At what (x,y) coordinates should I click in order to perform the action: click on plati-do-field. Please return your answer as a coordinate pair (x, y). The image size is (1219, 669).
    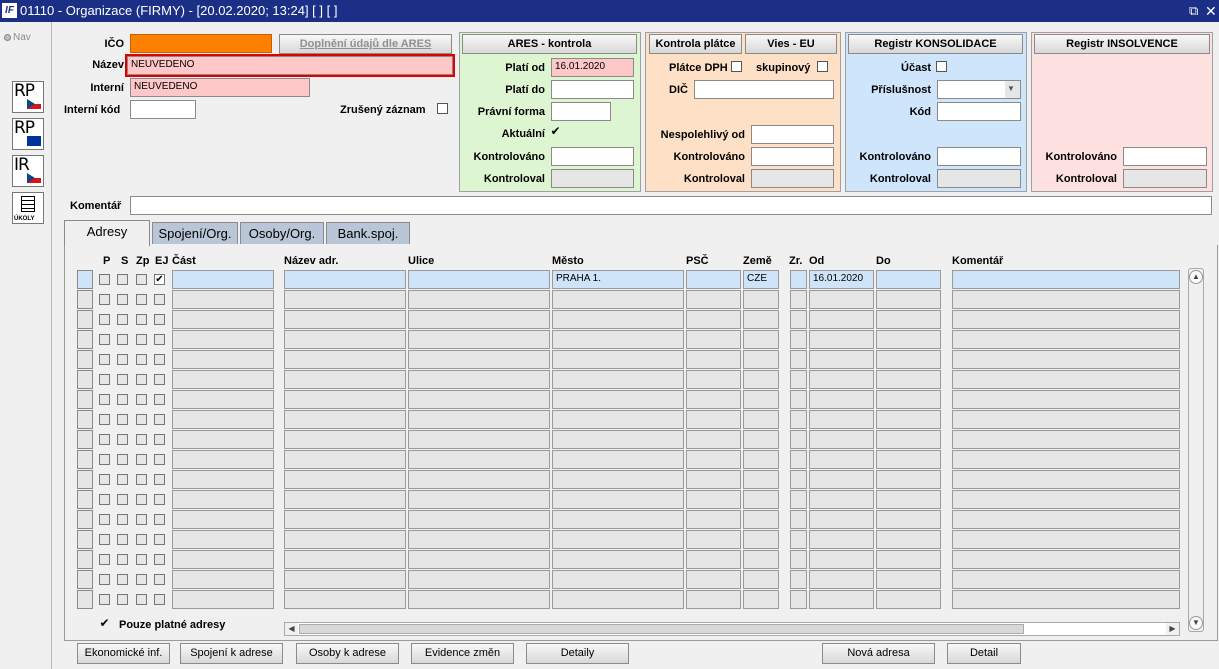
    Looking at the image, I should click on (592, 89).